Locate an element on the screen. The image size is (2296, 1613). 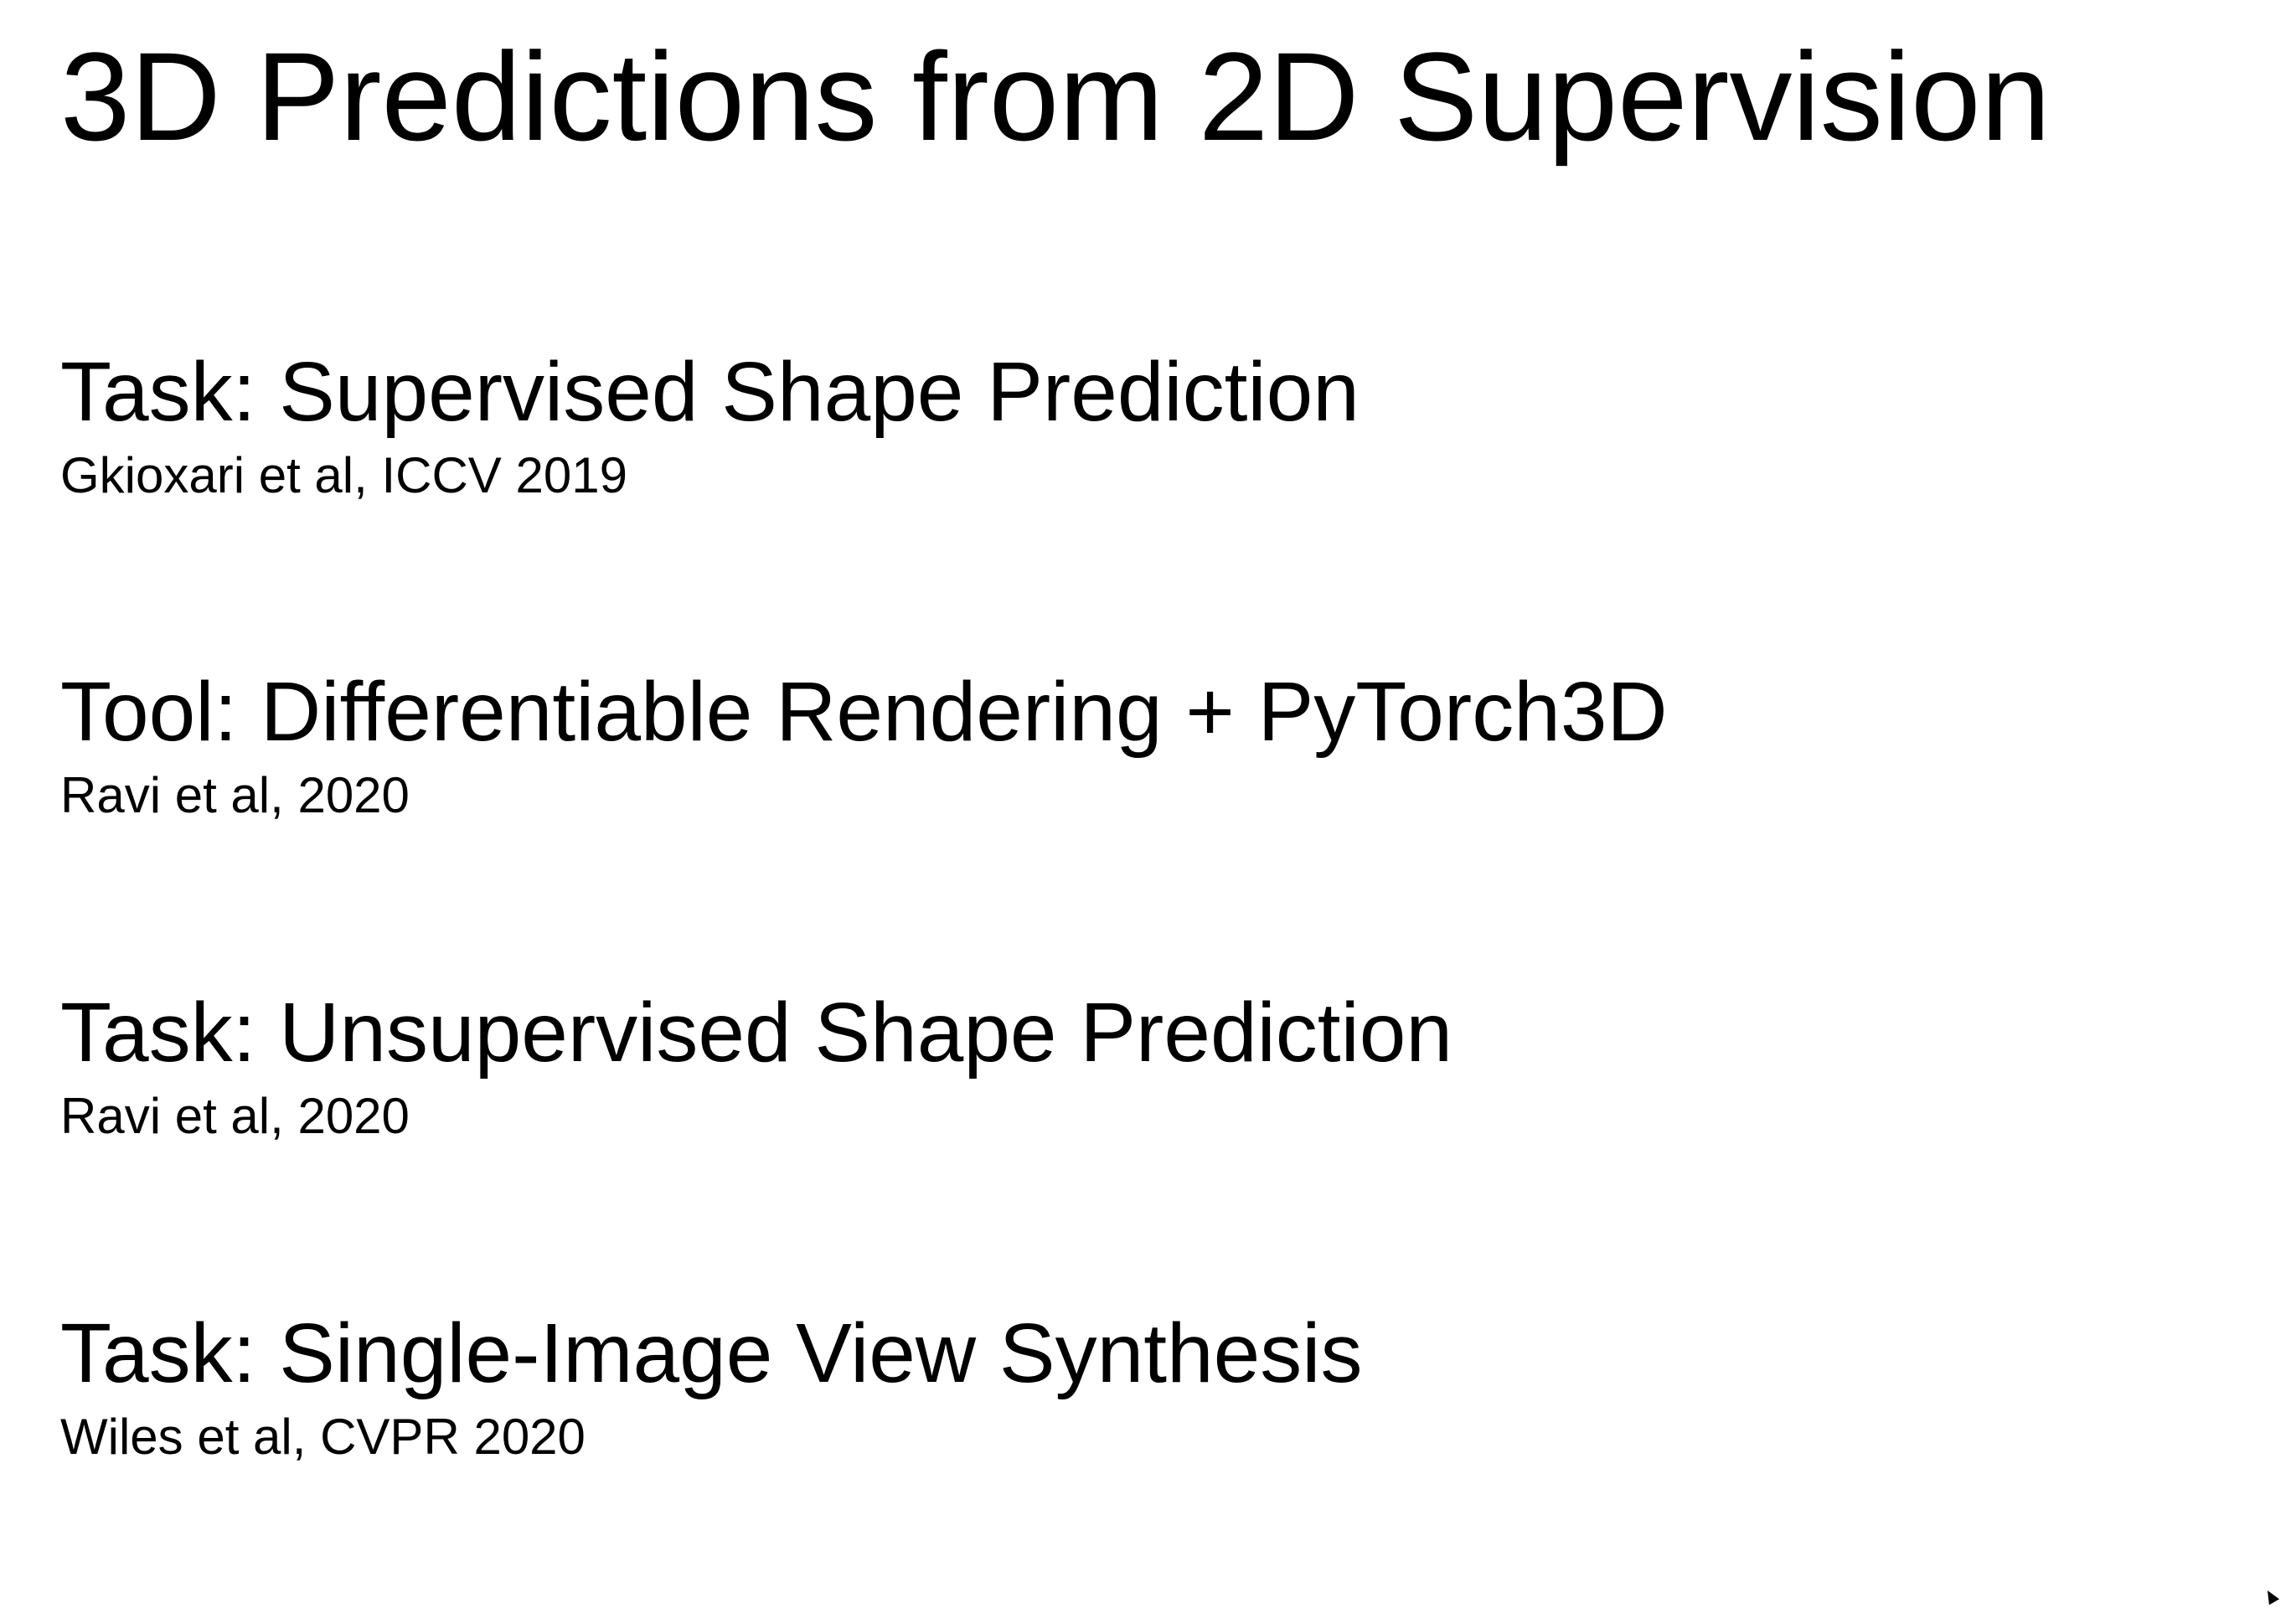
entry-heading: Task: Supervised Shape Prediction is located at coordinates (710, 392).